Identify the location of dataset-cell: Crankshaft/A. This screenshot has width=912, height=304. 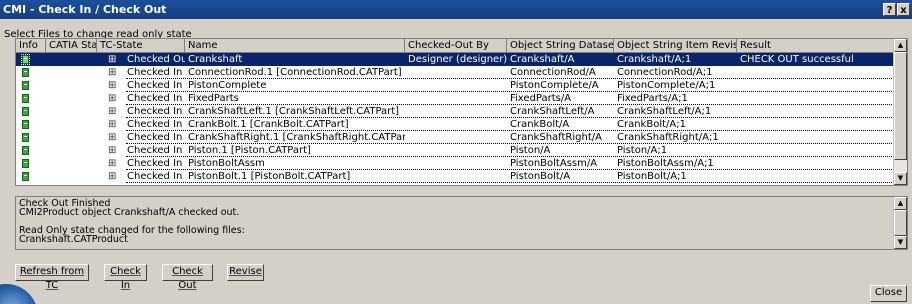
(542, 59).